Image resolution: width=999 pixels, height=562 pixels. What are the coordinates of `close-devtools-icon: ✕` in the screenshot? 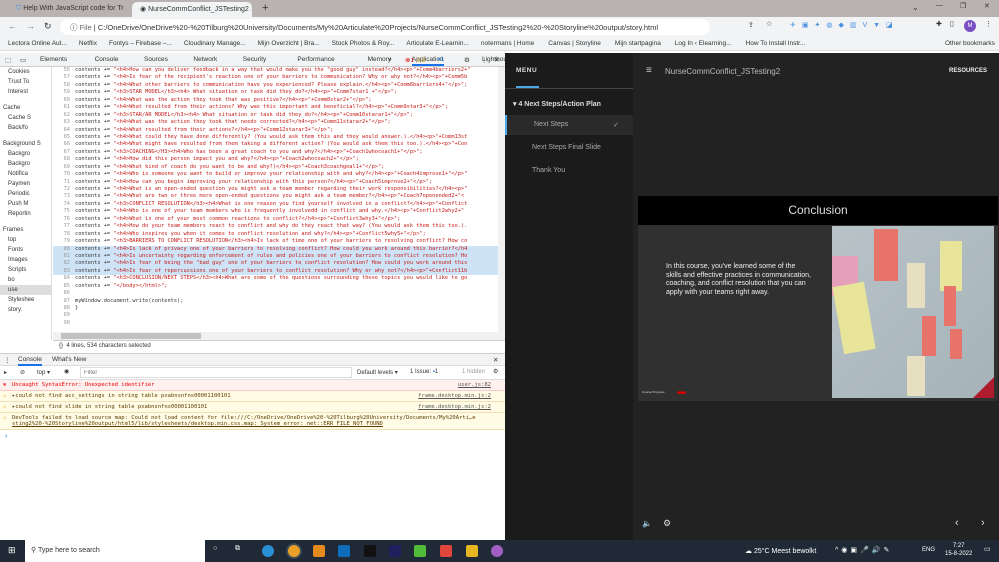 It's located at (496, 60).